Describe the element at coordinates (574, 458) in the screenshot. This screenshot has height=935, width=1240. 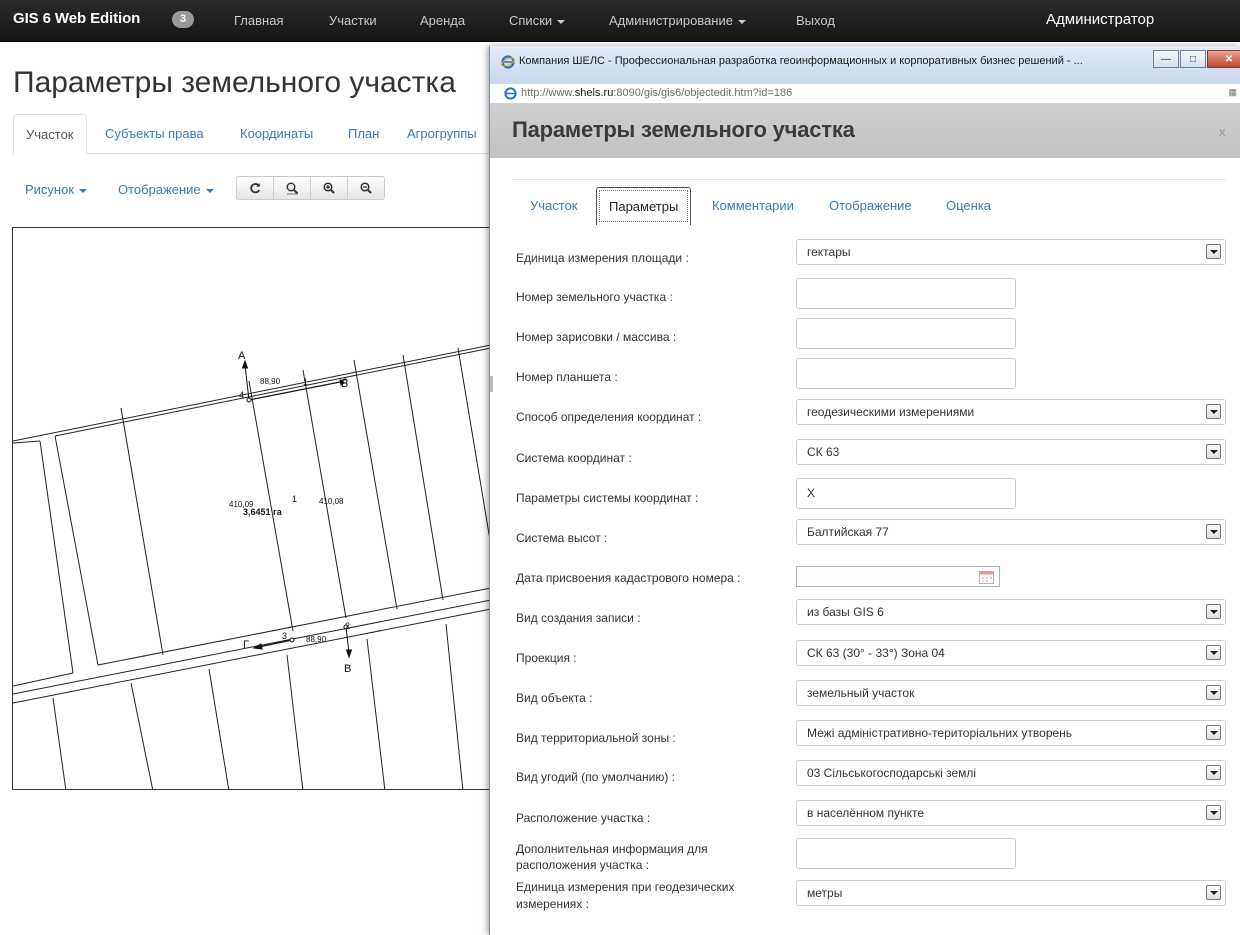
I see `coord-system-label: Система координат :` at that location.